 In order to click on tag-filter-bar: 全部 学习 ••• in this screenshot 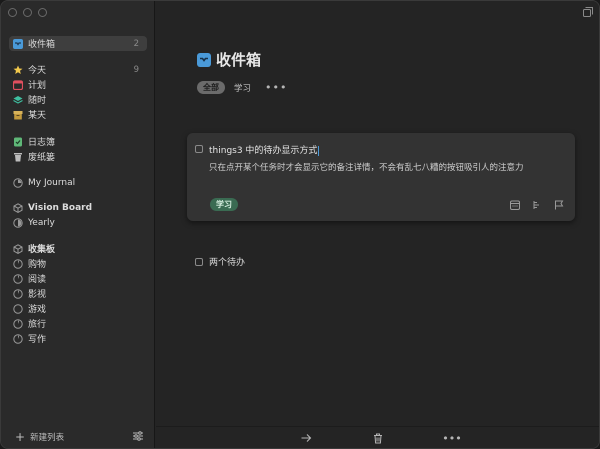, I will do `click(242, 87)`.